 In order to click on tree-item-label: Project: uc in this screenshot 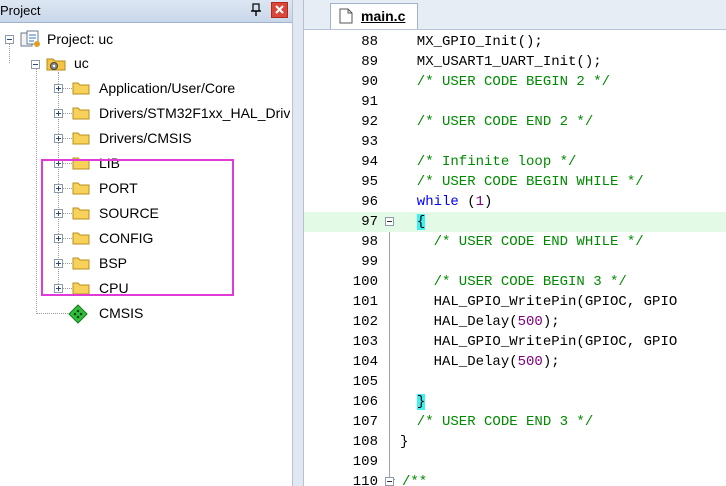, I will do `click(80, 39)`.